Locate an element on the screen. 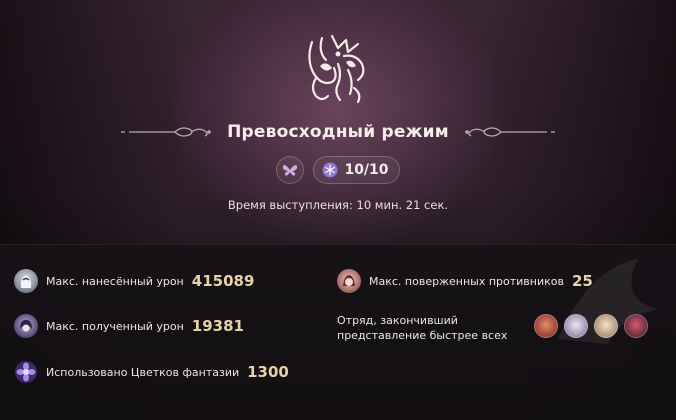 Image resolution: width=676 pixels, height=420 pixels. stat-max-damage-taken: Макс. полученный урон 19381 is located at coordinates (129, 326).